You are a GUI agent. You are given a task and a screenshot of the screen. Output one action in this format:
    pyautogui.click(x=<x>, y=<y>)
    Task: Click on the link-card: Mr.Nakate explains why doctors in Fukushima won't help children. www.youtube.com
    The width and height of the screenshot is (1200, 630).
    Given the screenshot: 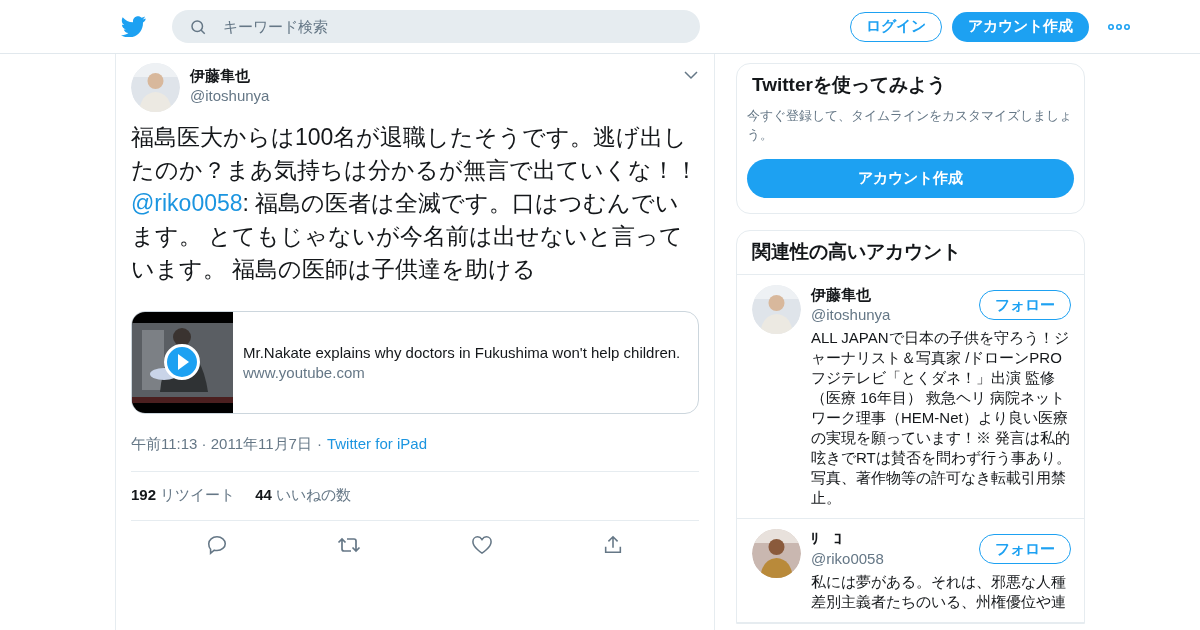 What is the action you would take?
    pyautogui.click(x=415, y=362)
    